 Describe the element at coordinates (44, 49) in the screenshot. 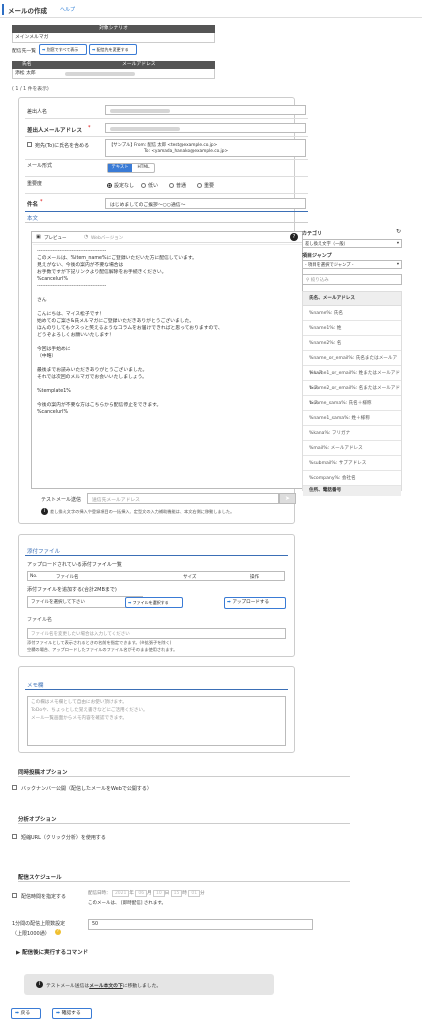

I see `arrow-right-icon: ➡` at that location.